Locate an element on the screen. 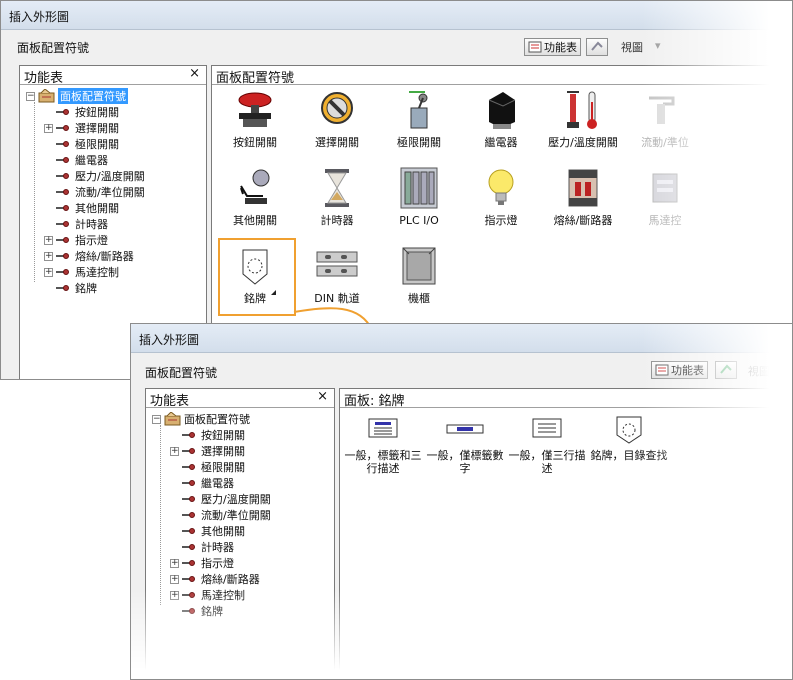  symbol-pressure-temp: 壓力/溫度開關 is located at coordinates (583, 118).